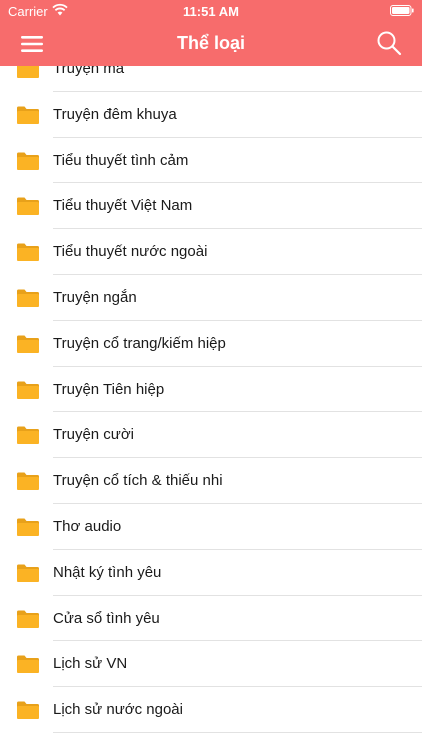 The width and height of the screenshot is (422, 750). I want to click on category-row: Truyện Tiên hiệp, so click(211, 390).